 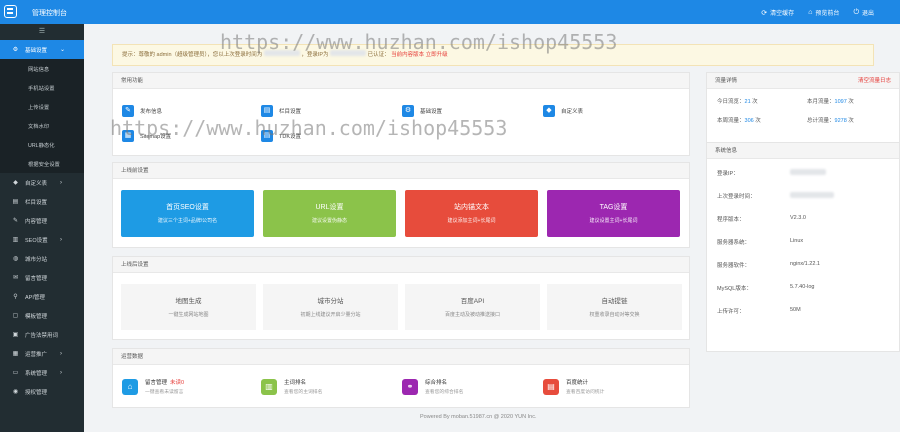 I want to click on card-title: 上线后设置, so click(x=401, y=265).